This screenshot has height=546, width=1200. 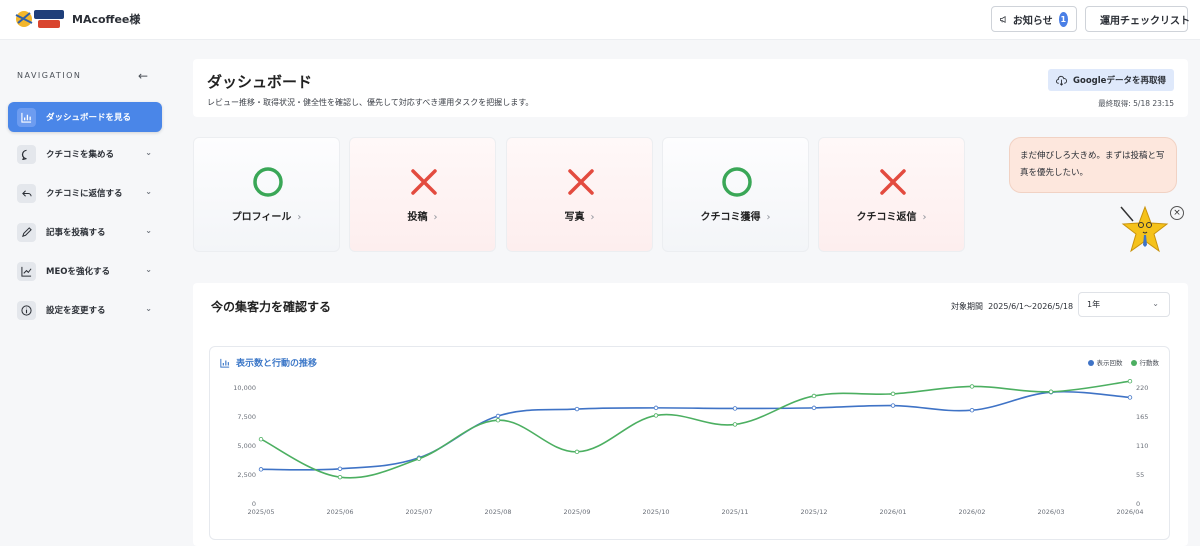 What do you see at coordinates (1031, 306) in the screenshot?
I see `period-value: 2025/6/1〜2026/5/18` at bounding box center [1031, 306].